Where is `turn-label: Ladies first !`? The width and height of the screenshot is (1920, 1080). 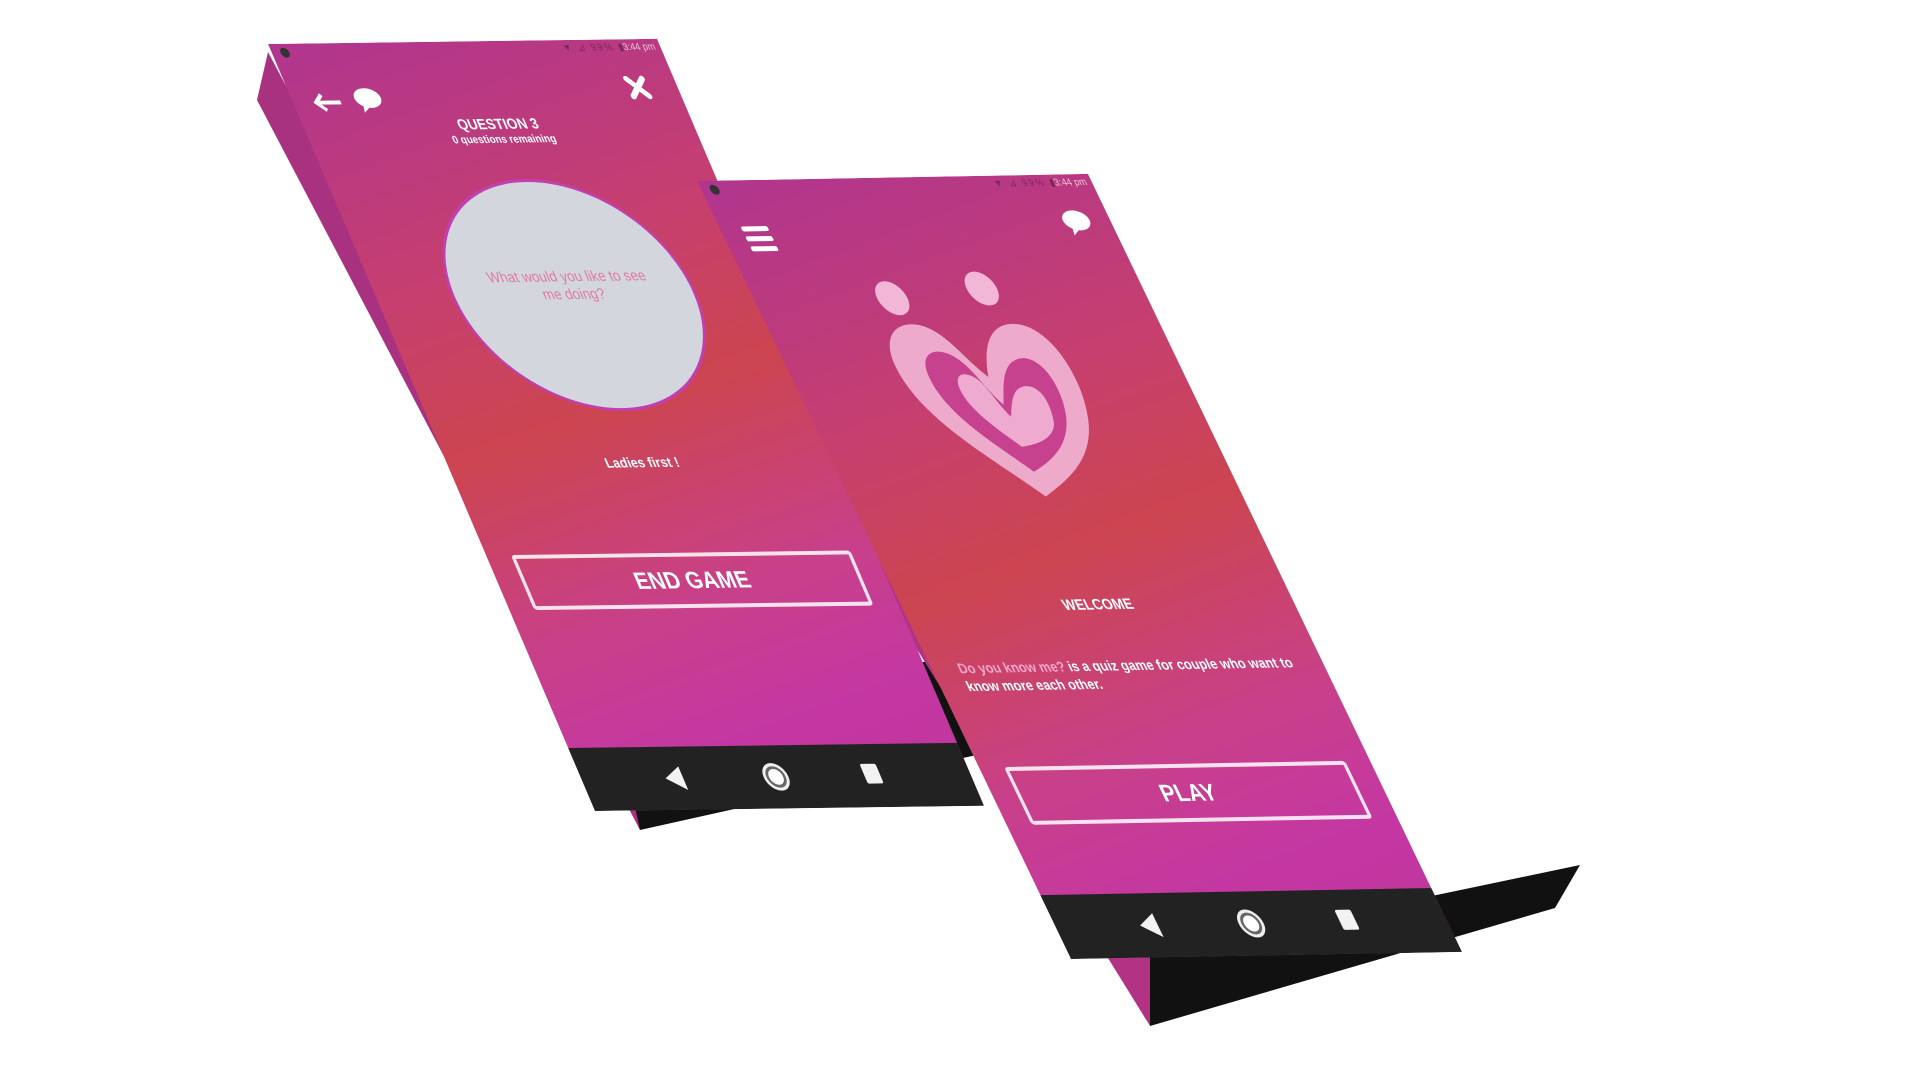 turn-label: Ladies first ! is located at coordinates (642, 462).